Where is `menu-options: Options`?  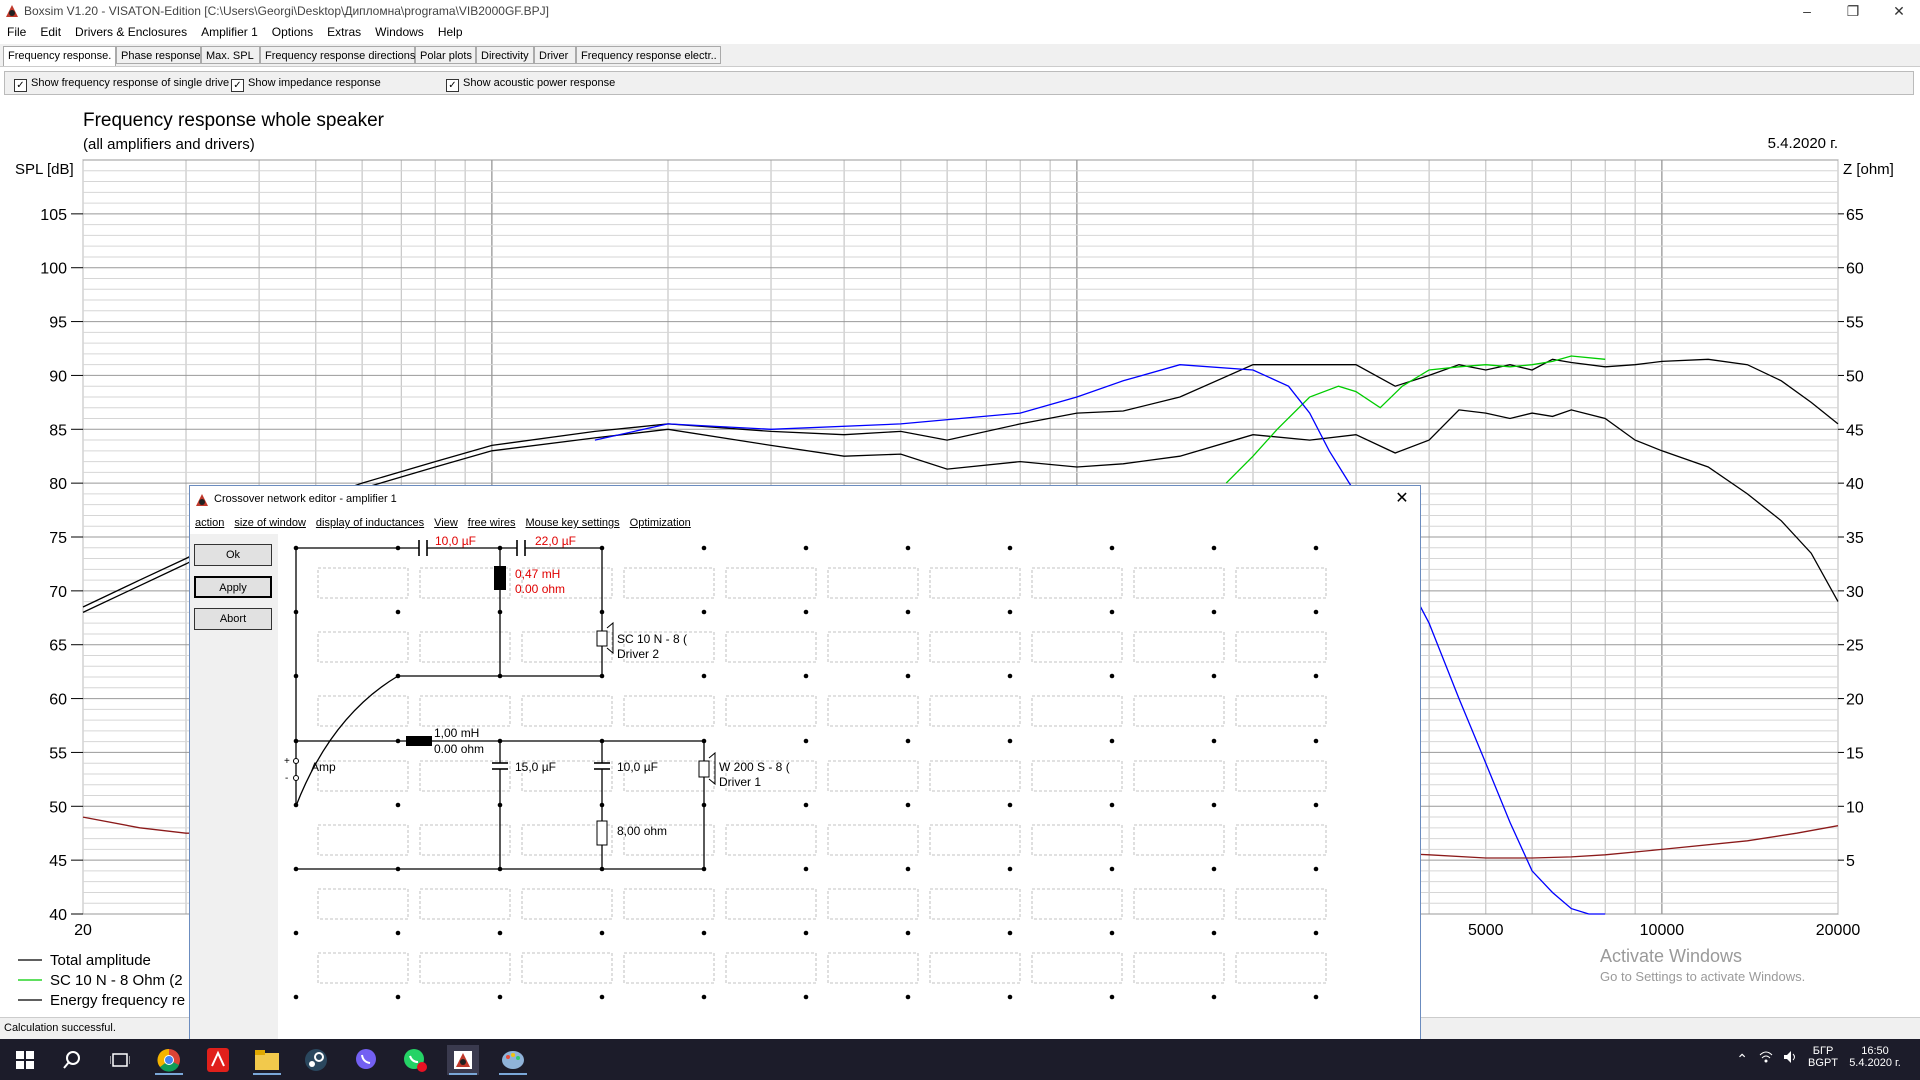 menu-options: Options is located at coordinates (292, 32).